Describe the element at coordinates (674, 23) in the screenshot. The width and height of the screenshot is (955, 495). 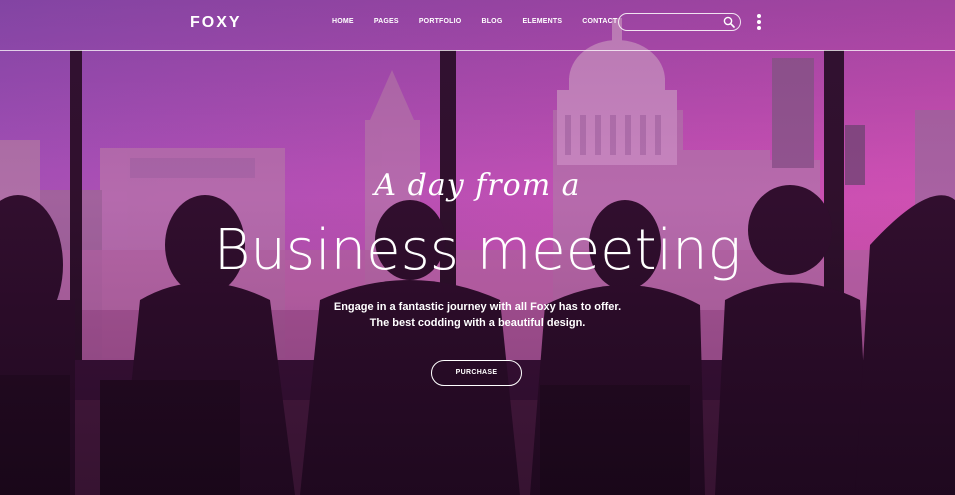
I see `search-input` at that location.